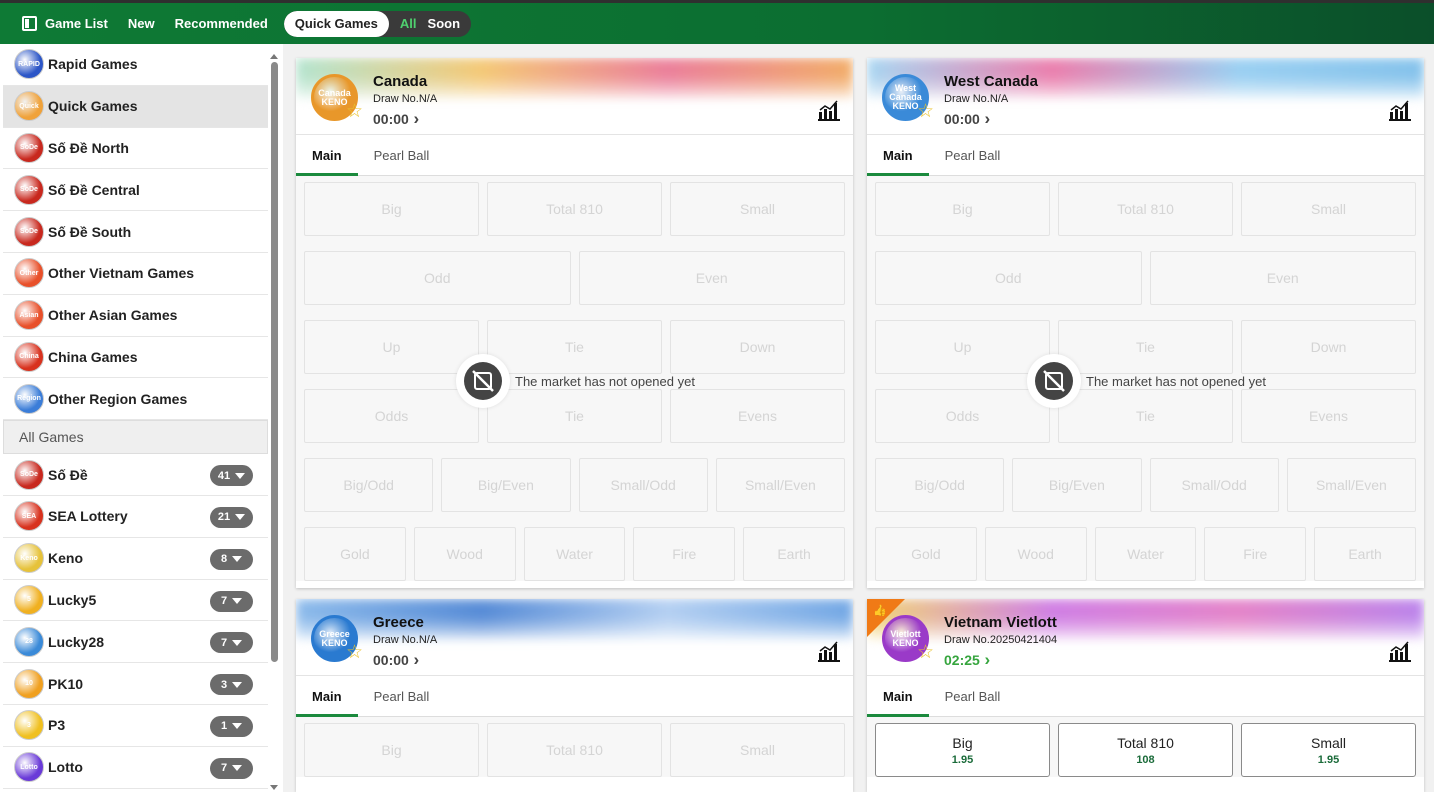  Describe the element at coordinates (135, 106) in the screenshot. I see `sidebar-item-quick-games: Quick Quick Games` at that location.